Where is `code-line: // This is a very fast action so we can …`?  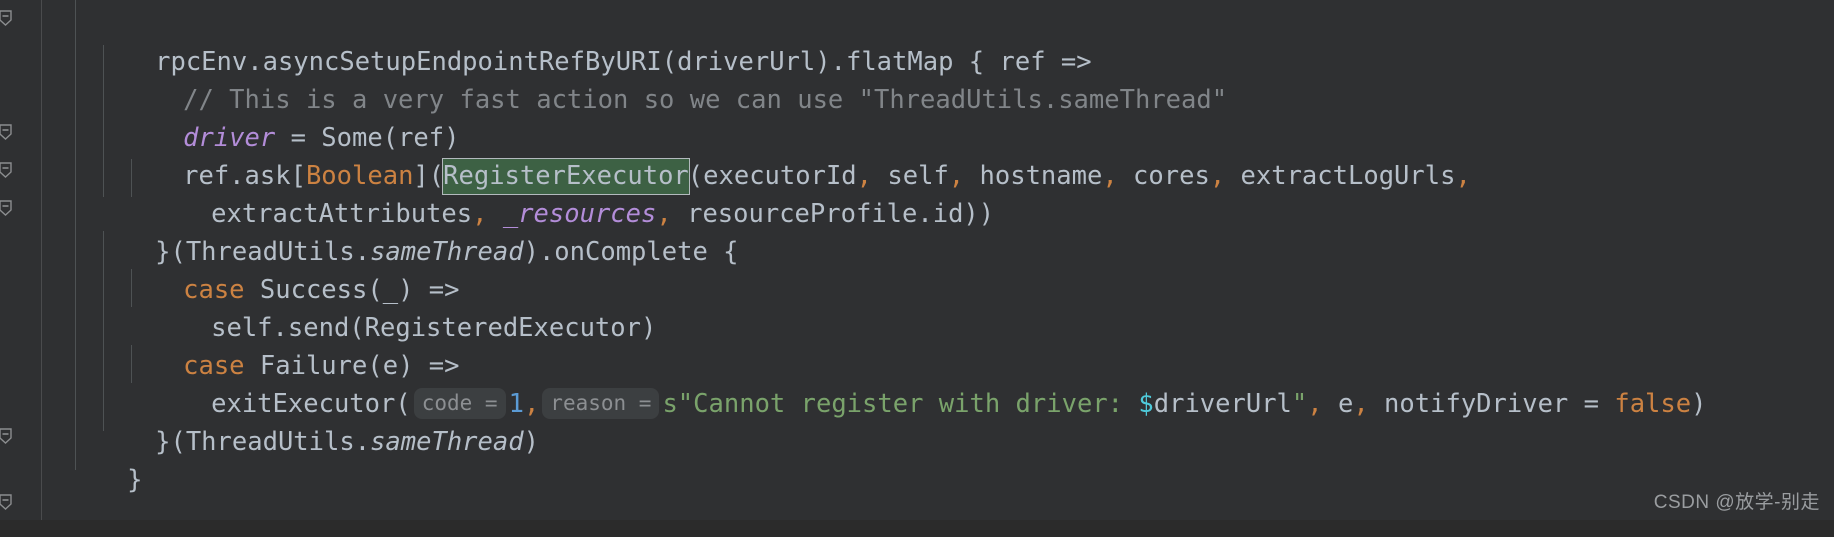
code-line: // This is a very fast action so we can … is located at coordinates (659, 79).